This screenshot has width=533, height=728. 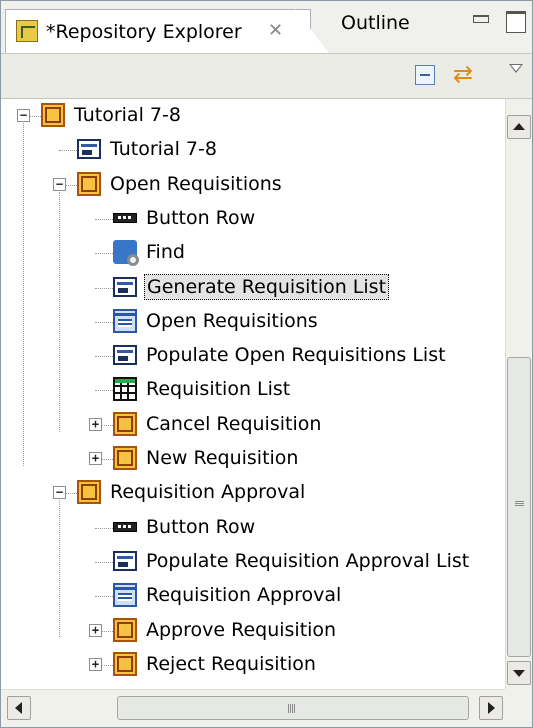 What do you see at coordinates (463, 74) in the screenshot?
I see `link-with-editor-icon: ⇄` at bounding box center [463, 74].